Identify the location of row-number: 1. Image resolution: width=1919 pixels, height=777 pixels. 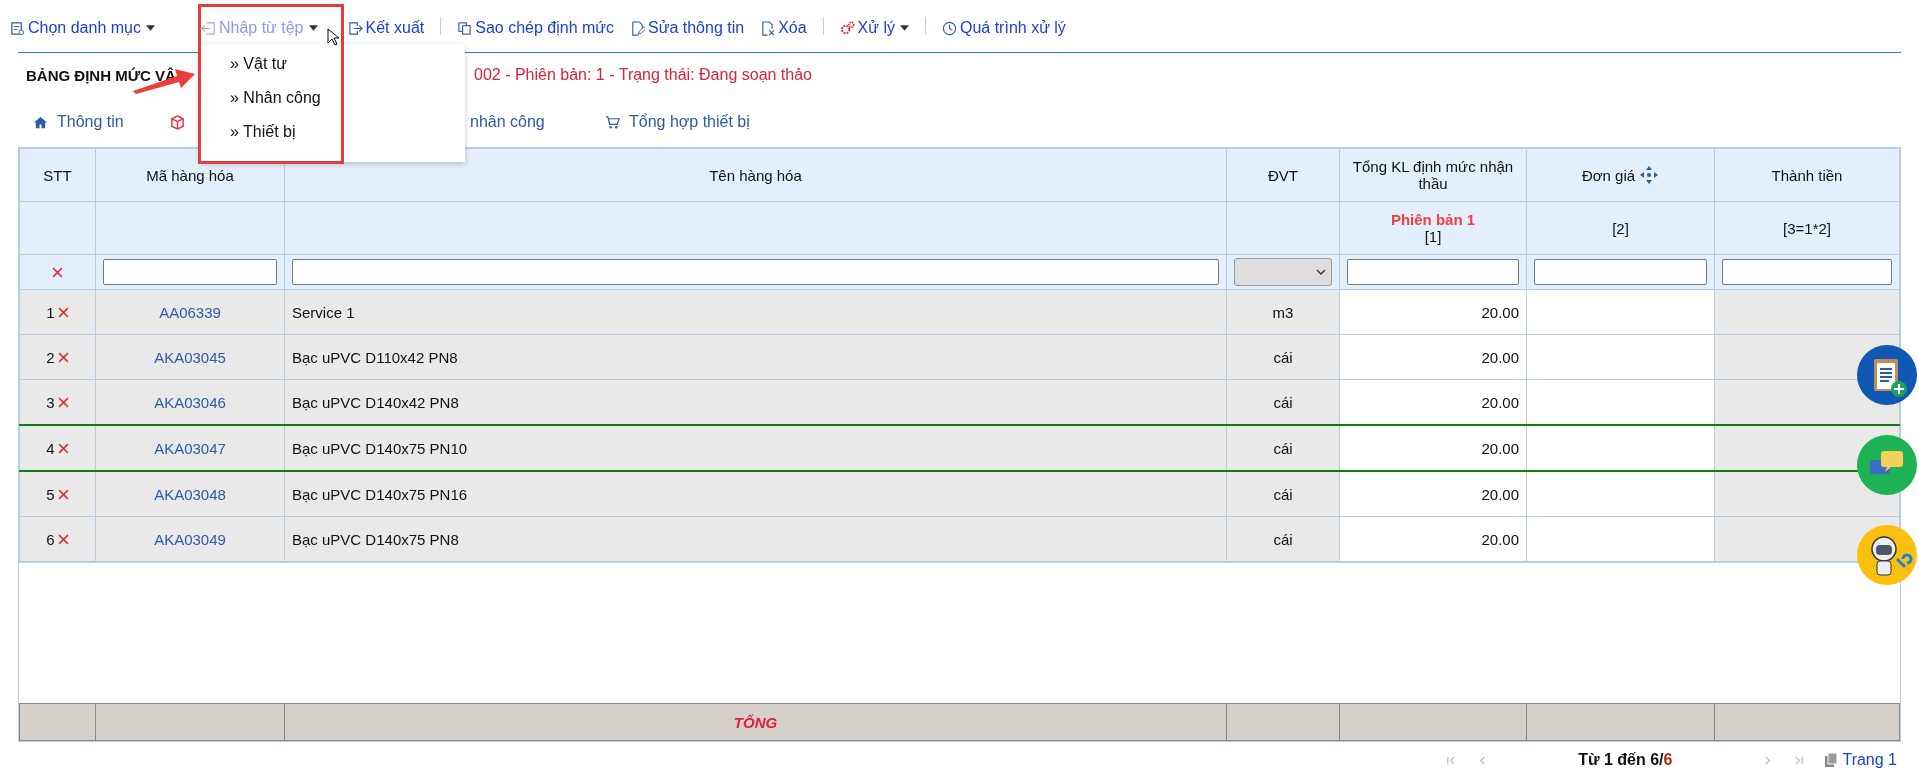
(50, 312).